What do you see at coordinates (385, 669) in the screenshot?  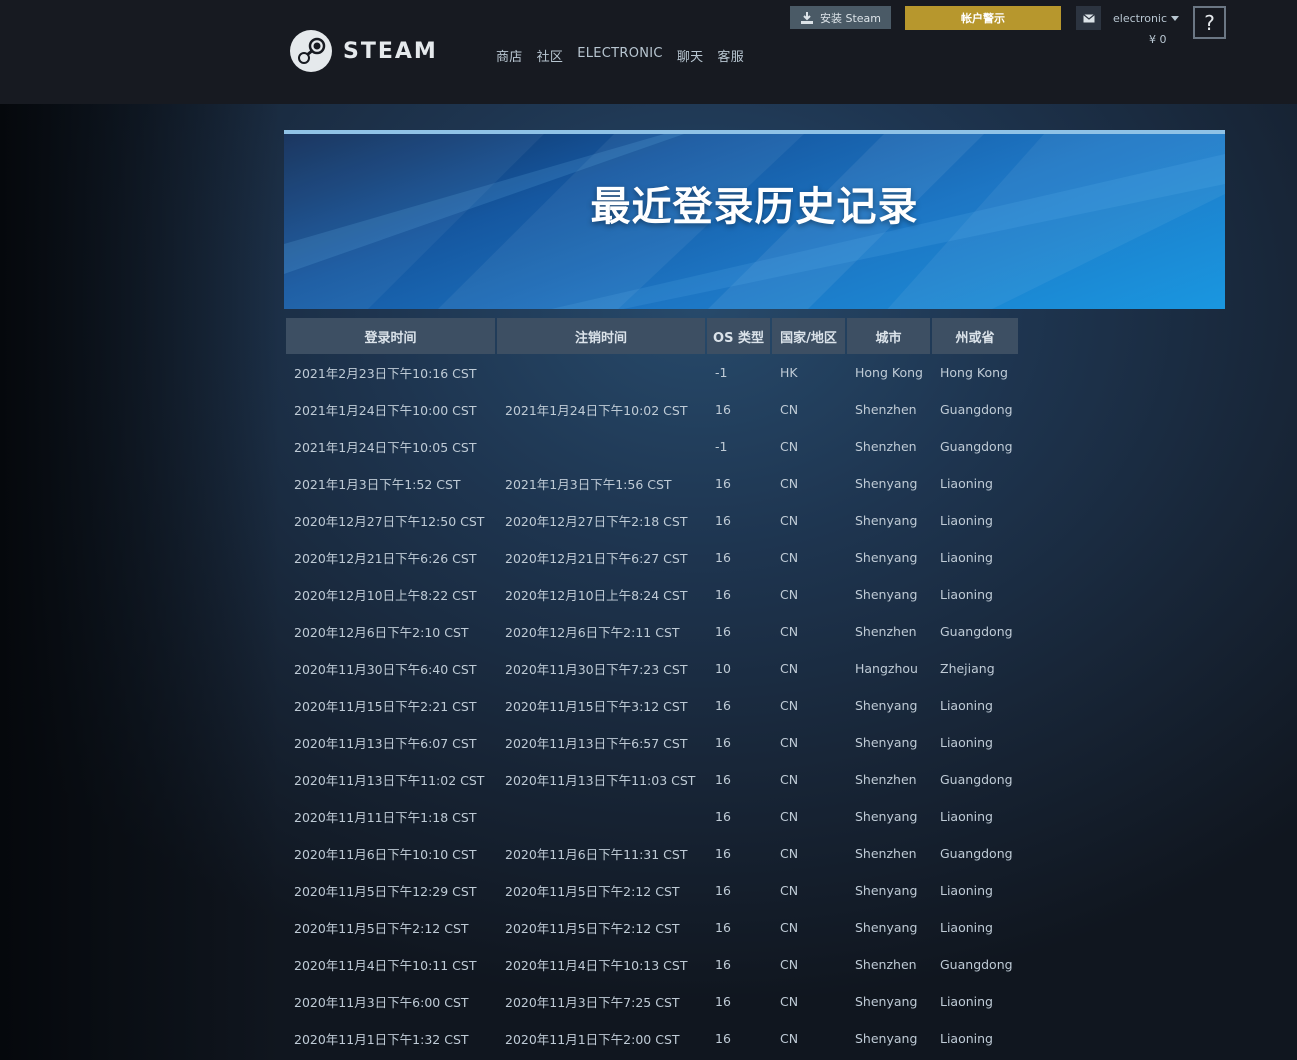 I see `login-time-cell: 2020年11月30日下午6:40 CST` at bounding box center [385, 669].